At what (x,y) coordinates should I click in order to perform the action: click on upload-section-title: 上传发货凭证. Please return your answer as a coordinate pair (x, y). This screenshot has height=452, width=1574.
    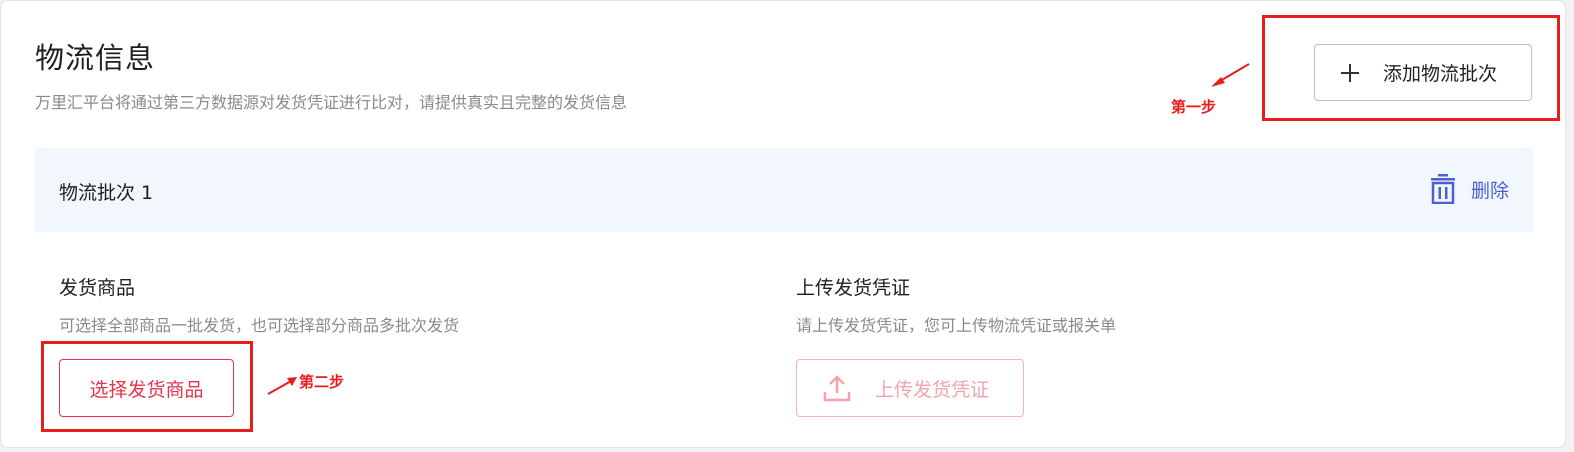
    Looking at the image, I should click on (853, 288).